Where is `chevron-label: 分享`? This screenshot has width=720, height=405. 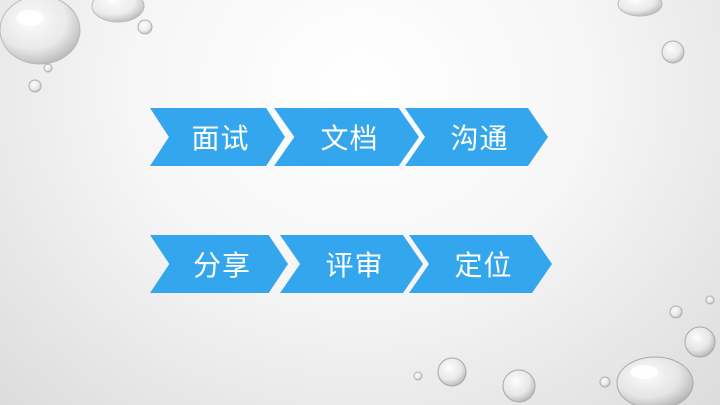
chevron-label: 分享 is located at coordinates (221, 265).